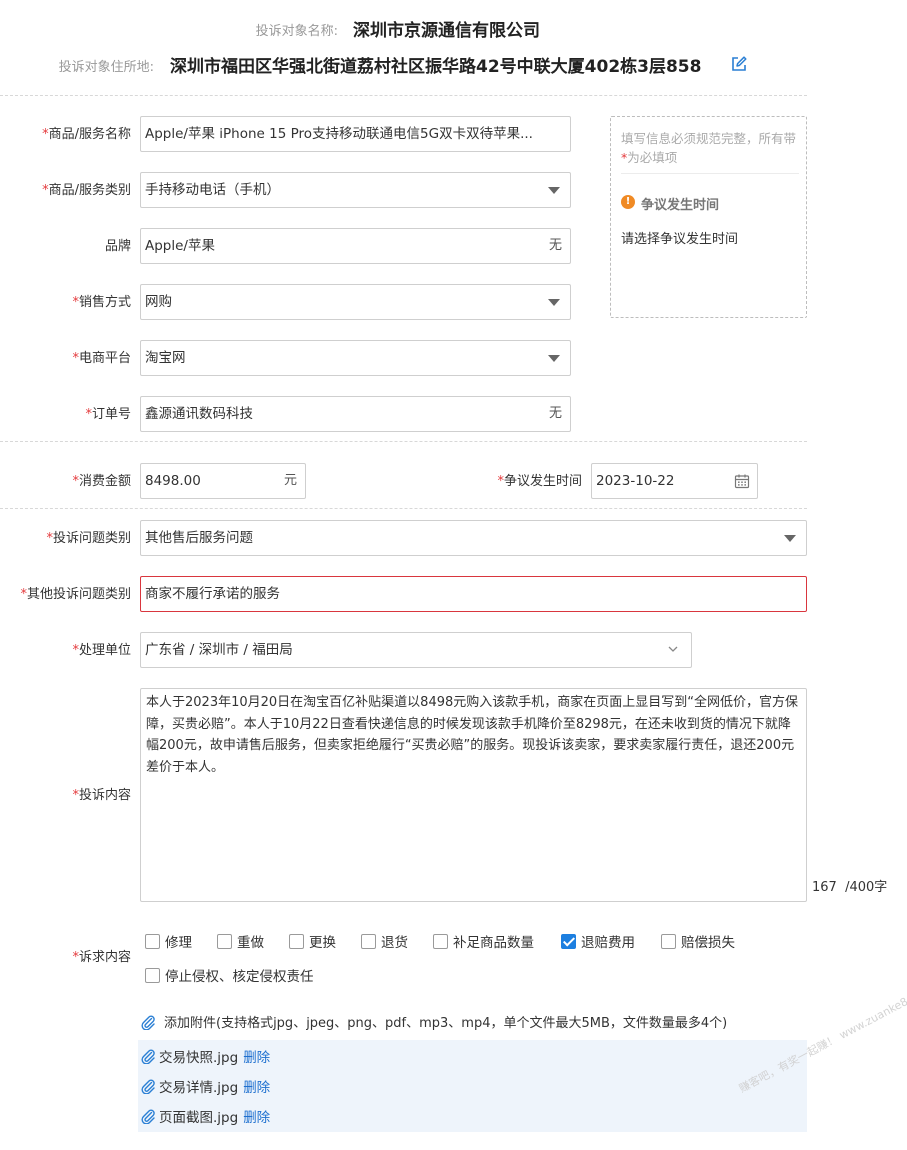  Describe the element at coordinates (446, 31) in the screenshot. I see `complaint-target-name: 深圳市京源通信有限公司` at that location.